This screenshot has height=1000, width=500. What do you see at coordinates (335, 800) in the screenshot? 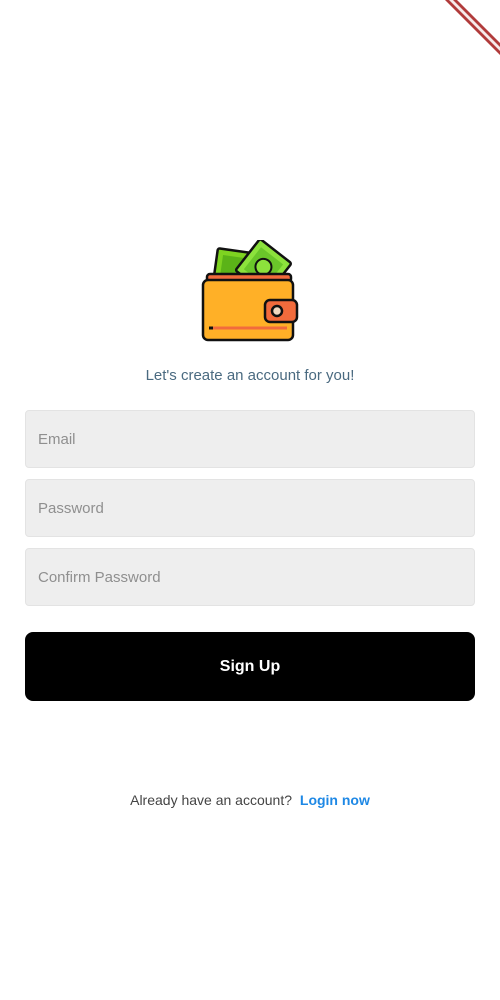
I see `login-now-link: Login now` at bounding box center [335, 800].